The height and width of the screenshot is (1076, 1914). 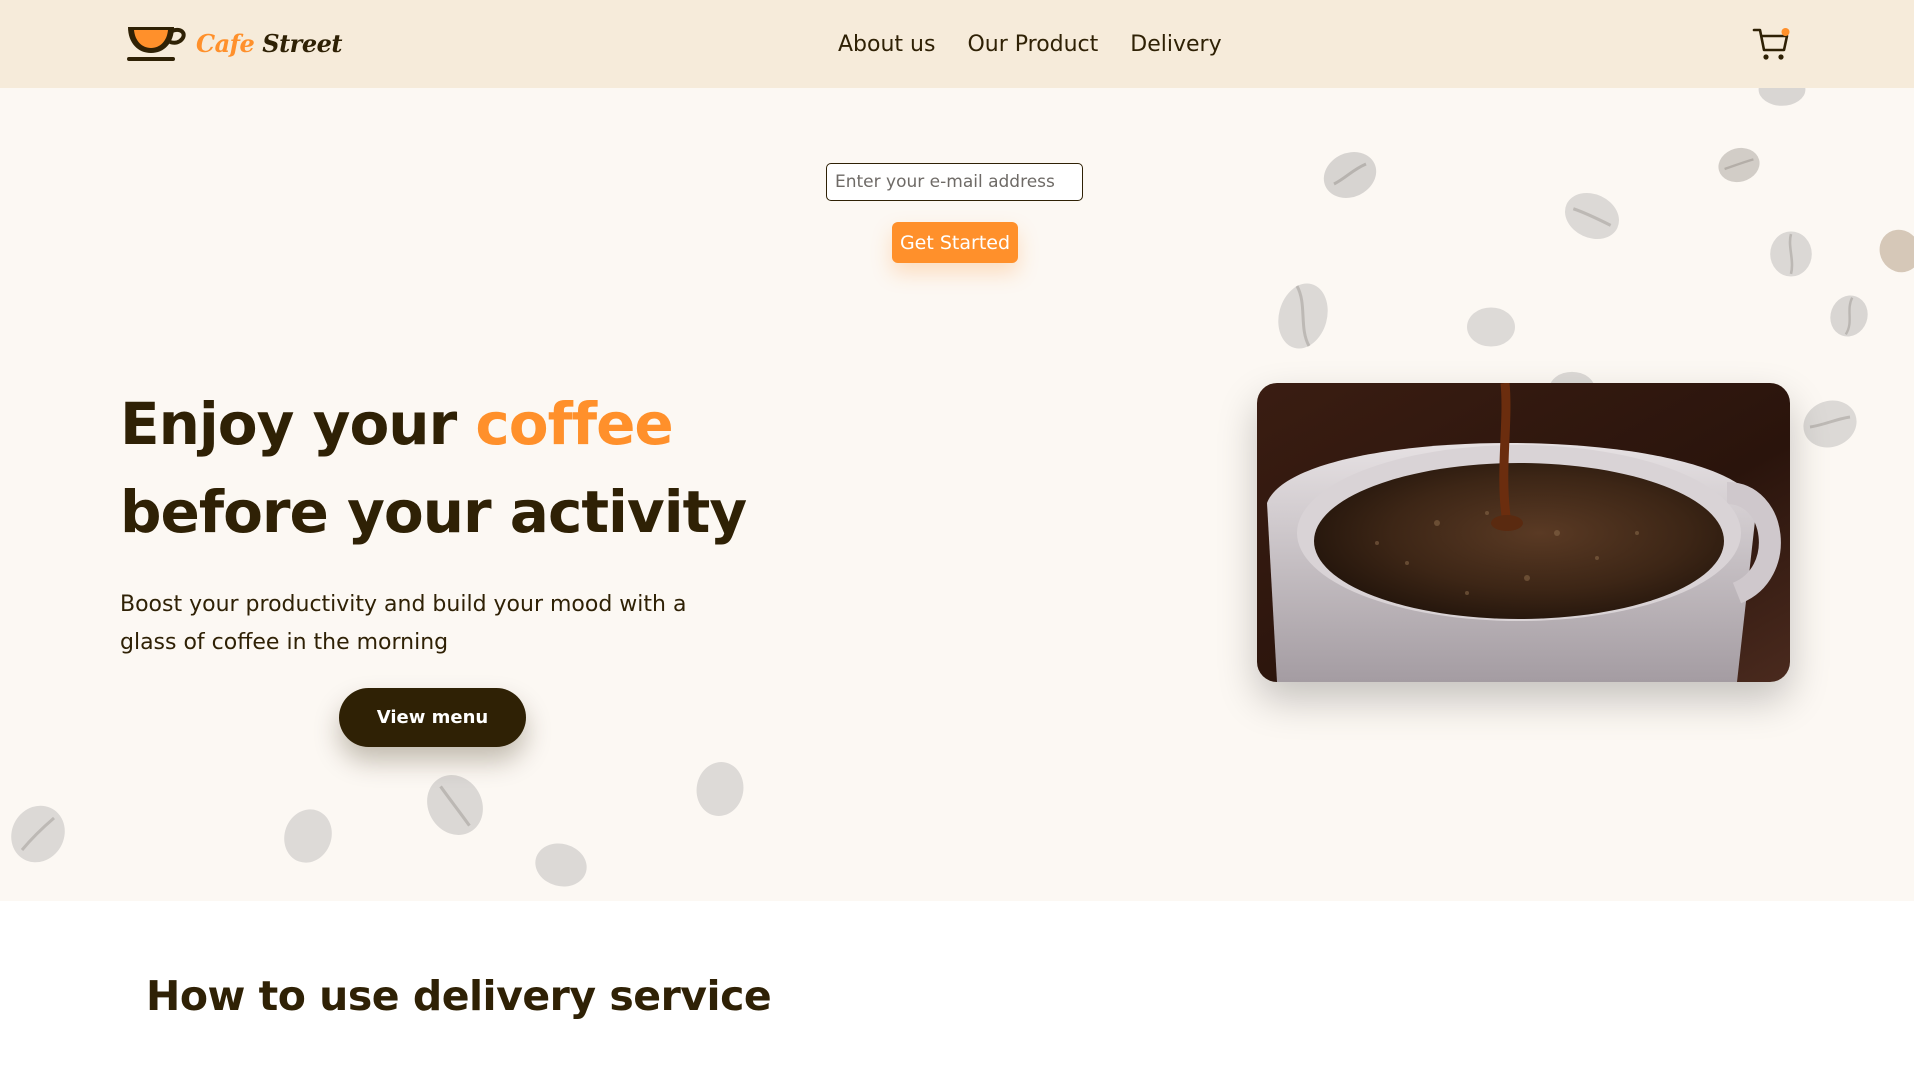 What do you see at coordinates (459, 996) in the screenshot?
I see `delivery-section-title: How to use delivery service` at bounding box center [459, 996].